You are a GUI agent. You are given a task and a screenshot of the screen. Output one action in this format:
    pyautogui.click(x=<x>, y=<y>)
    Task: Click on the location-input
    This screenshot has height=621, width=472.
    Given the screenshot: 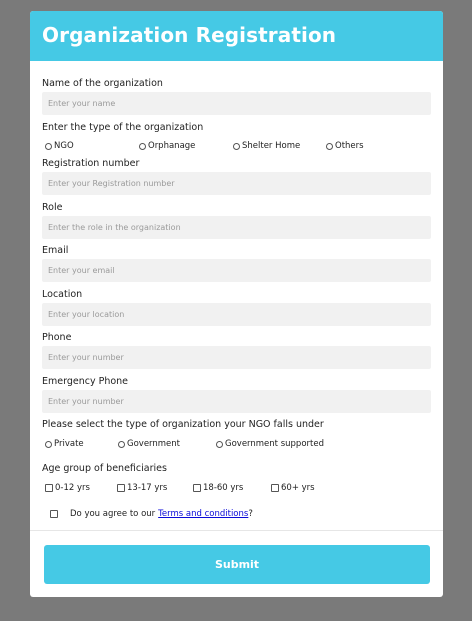 What is the action you would take?
    pyautogui.click(x=236, y=314)
    